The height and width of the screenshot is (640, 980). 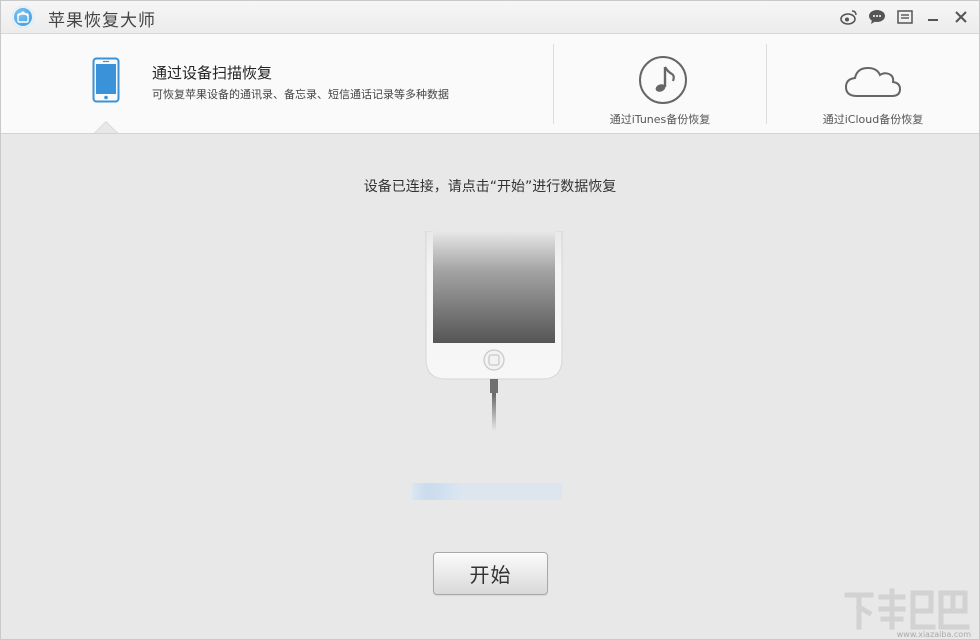 What do you see at coordinates (660, 119) in the screenshot?
I see `tab-itunes-backup-label: 通过iTunes备份恢复` at bounding box center [660, 119].